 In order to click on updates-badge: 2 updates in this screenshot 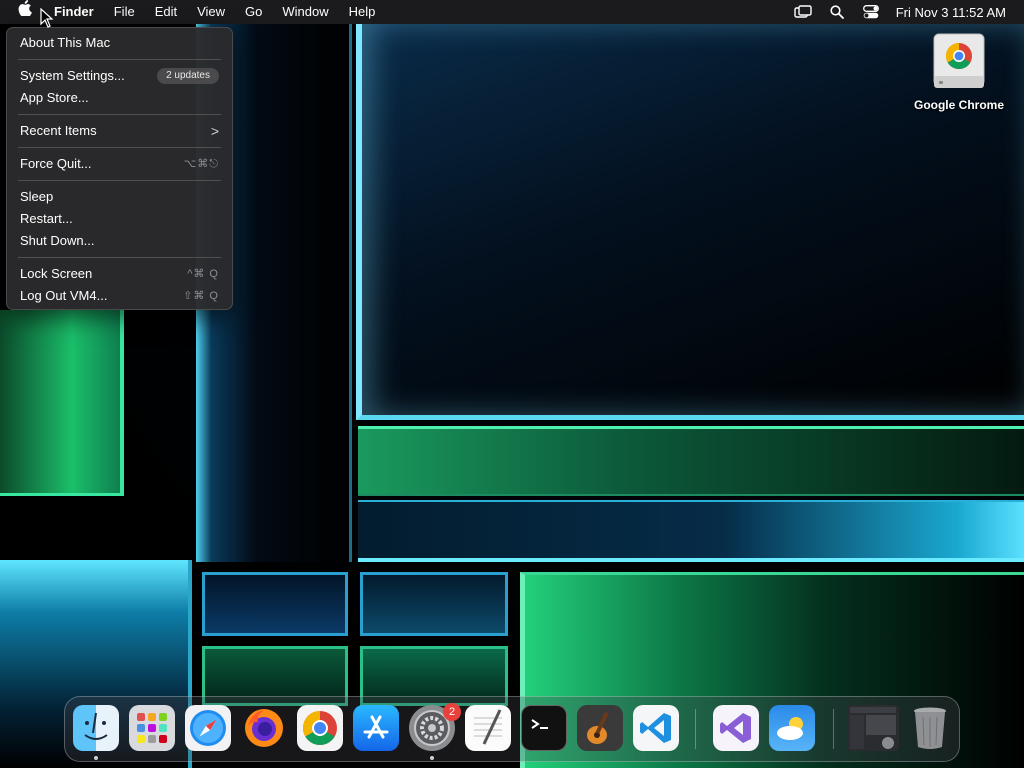, I will do `click(188, 76)`.